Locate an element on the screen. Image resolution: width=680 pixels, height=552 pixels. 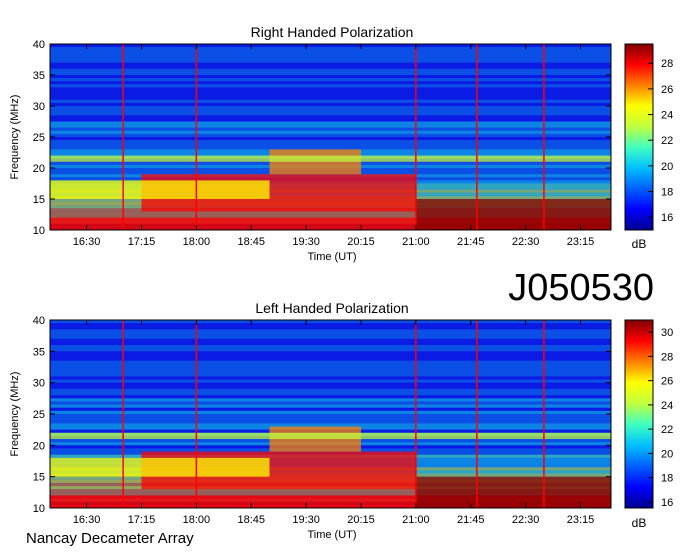
x-tick-label: 18:45 is located at coordinates (251, 520).